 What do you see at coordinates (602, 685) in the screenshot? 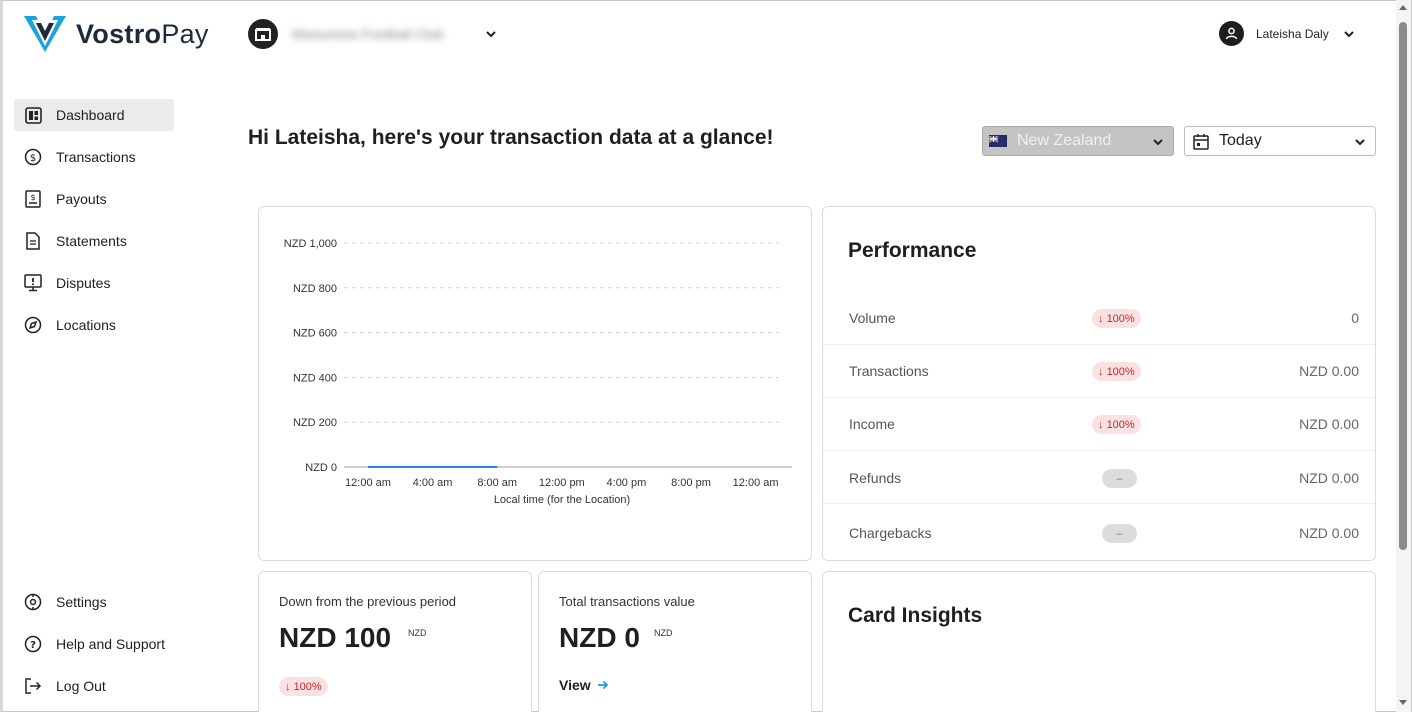
I see `arrow-right-icon` at bounding box center [602, 685].